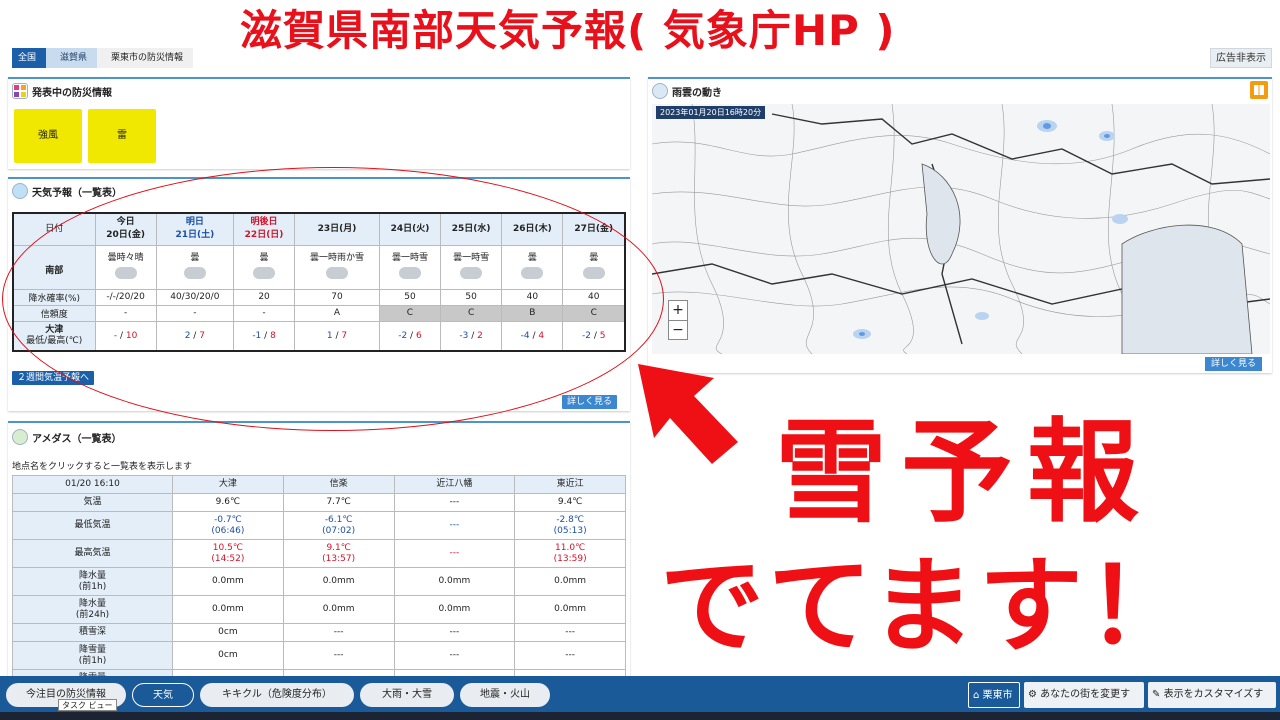 This screenshot has width=1280, height=720. Describe the element at coordinates (319, 91) in the screenshot. I see `warnings-panel-header: 発表中の防災情報` at that location.